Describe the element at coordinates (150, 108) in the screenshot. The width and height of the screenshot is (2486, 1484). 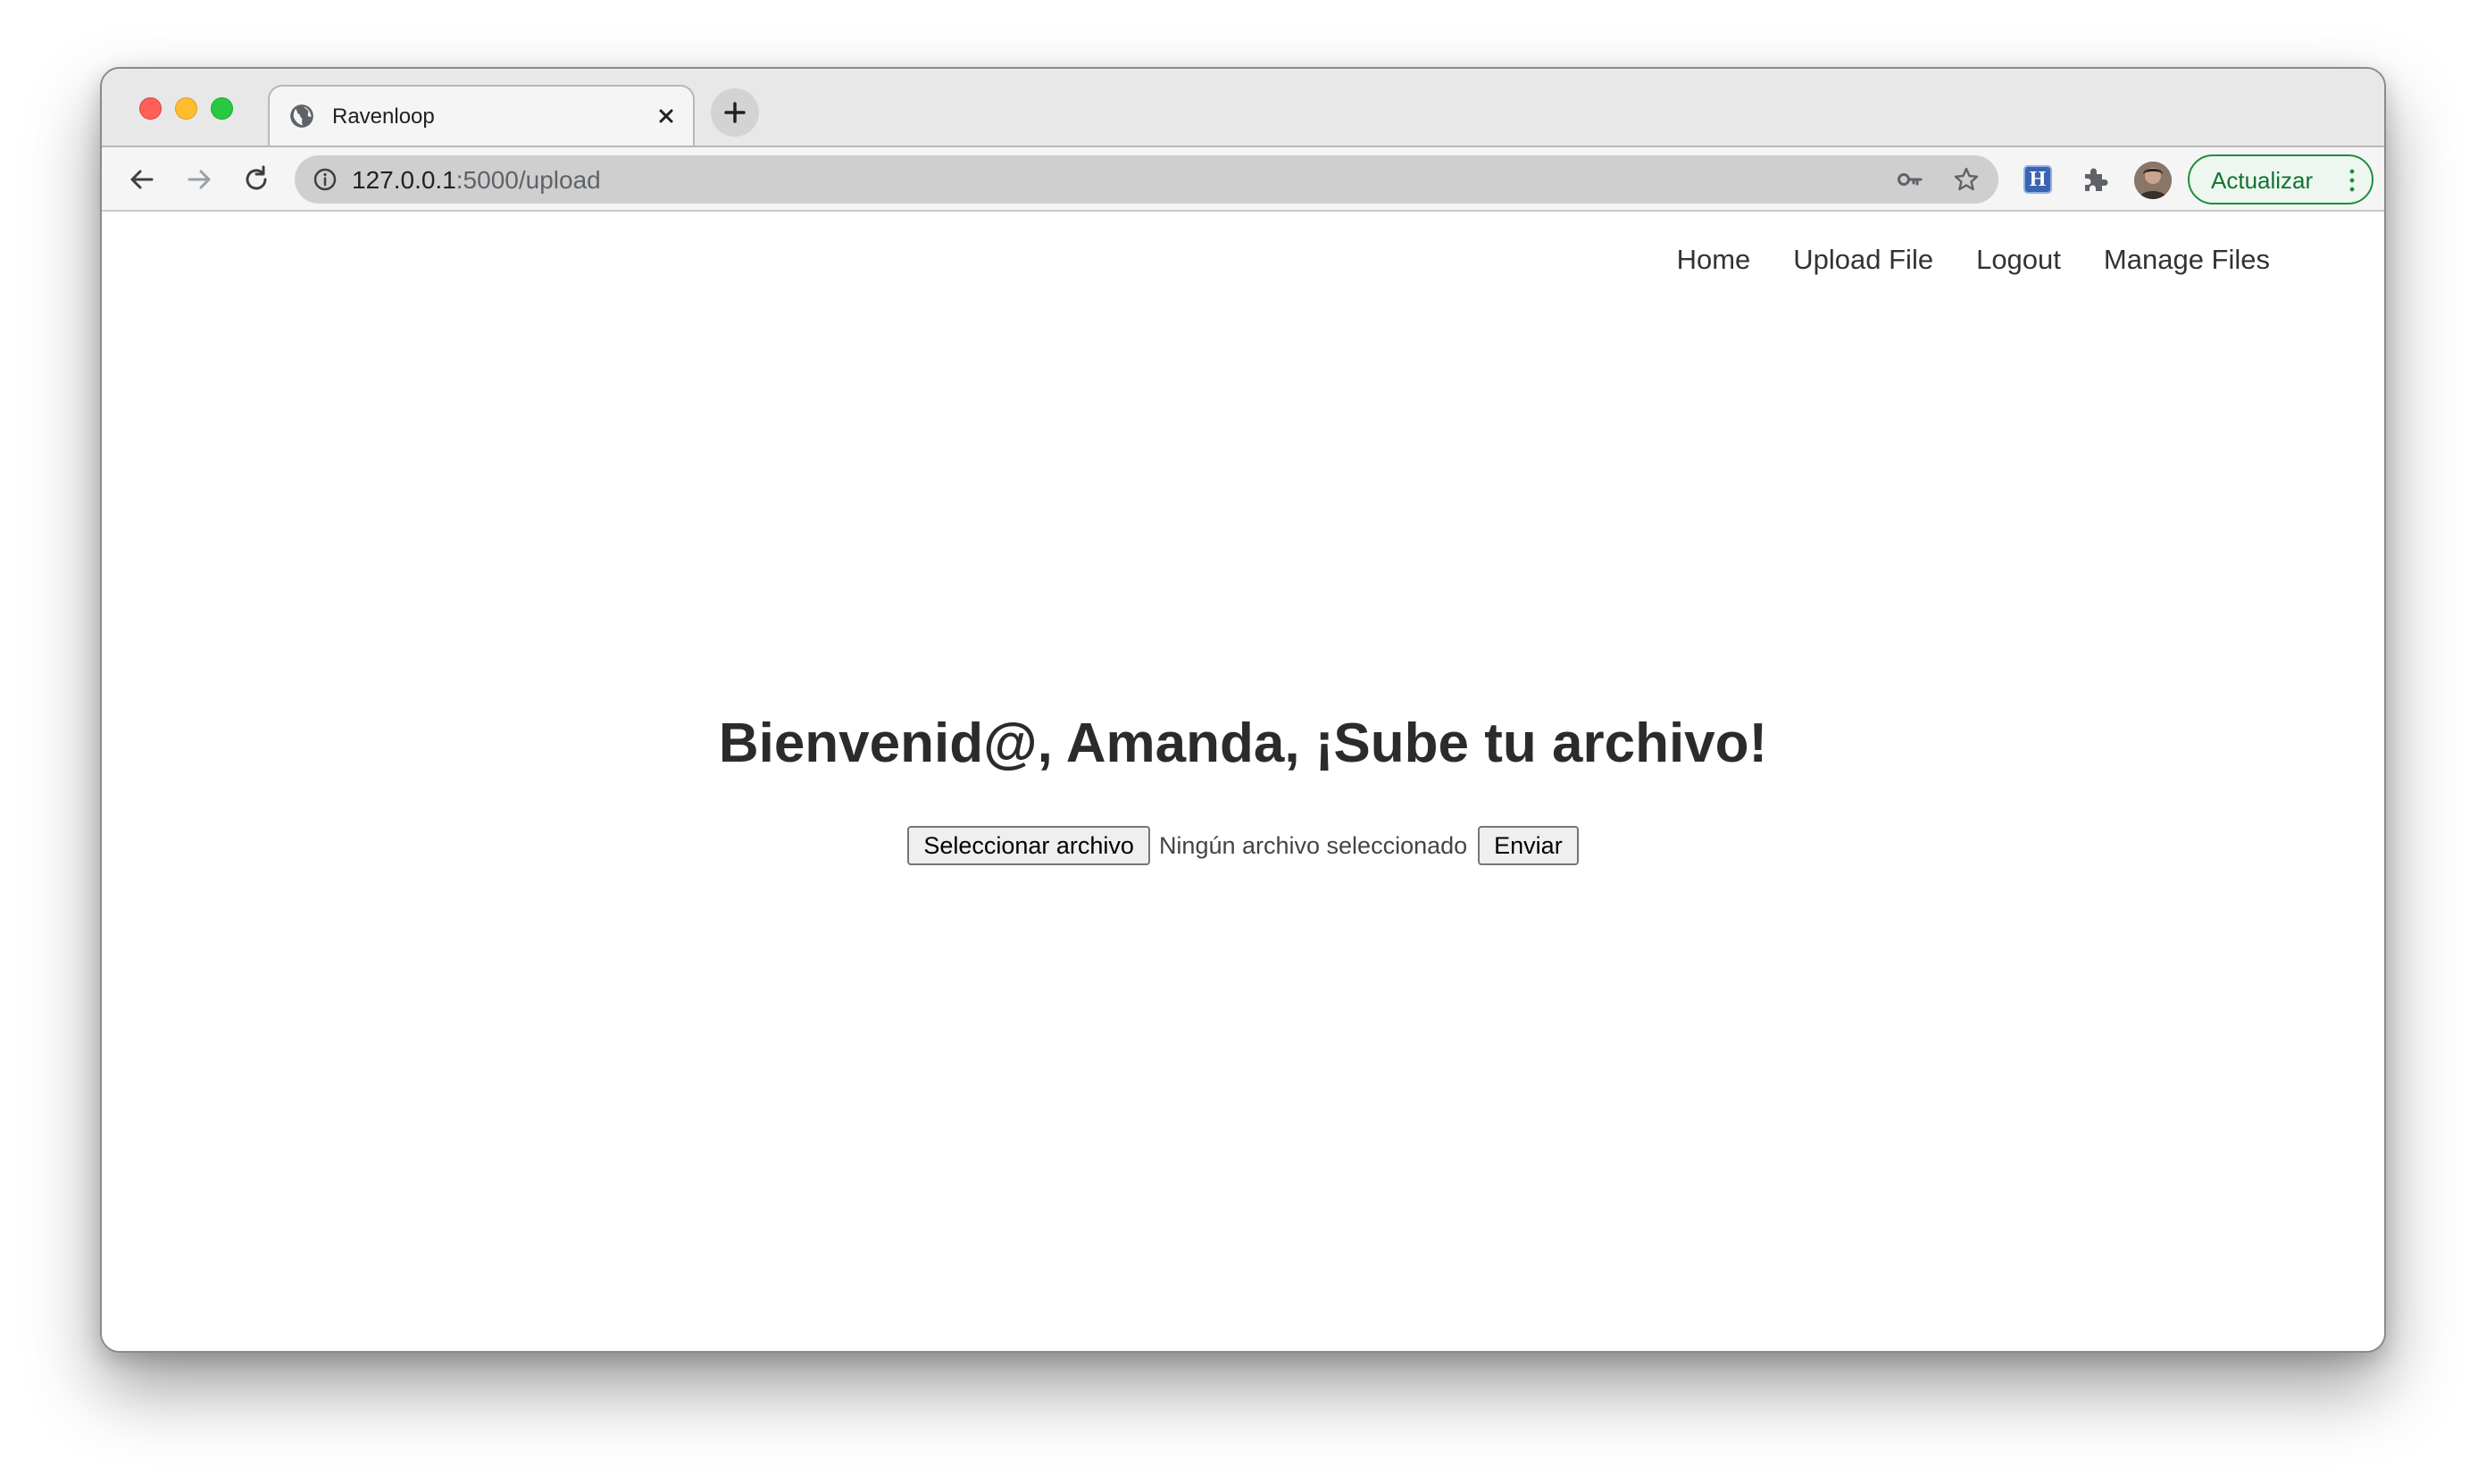
I see `close-window-button` at that location.